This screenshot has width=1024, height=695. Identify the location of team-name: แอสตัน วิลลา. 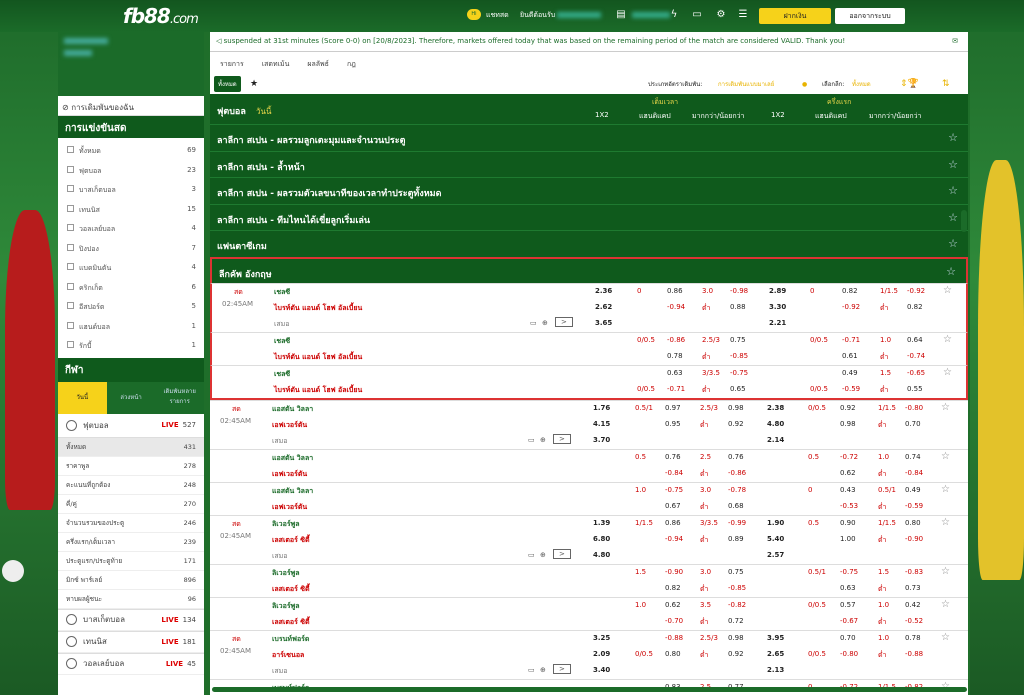
(292, 458).